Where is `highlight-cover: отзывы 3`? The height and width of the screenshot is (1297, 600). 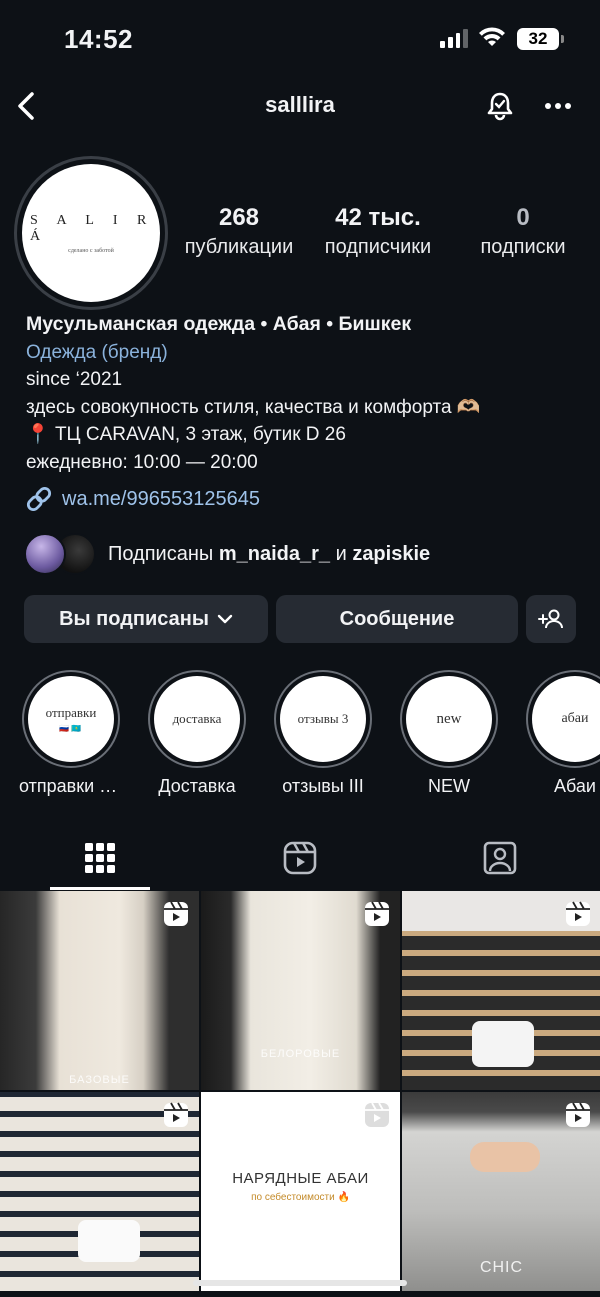
highlight-cover: отзывы 3 is located at coordinates (323, 719).